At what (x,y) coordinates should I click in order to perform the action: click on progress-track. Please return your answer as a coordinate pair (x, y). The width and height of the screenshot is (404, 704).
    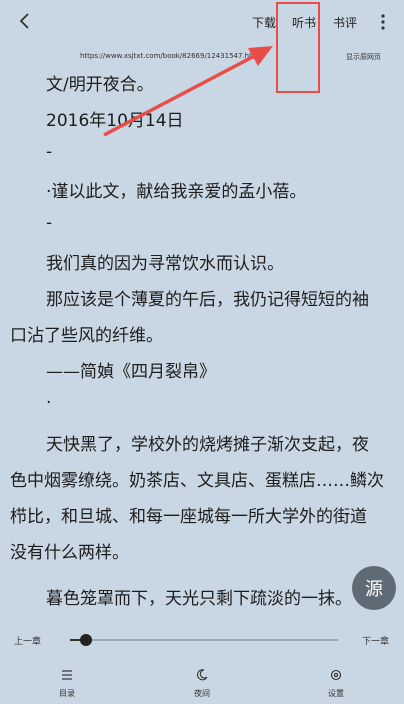
    Looking at the image, I should click on (204, 640).